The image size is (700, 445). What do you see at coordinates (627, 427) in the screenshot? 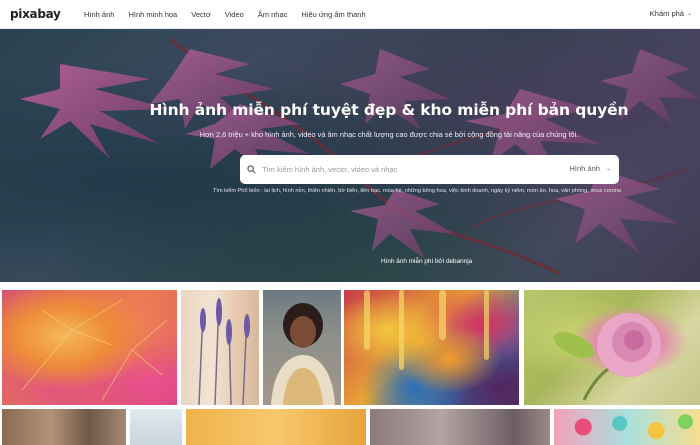
I see `gallery-image-candy` at bounding box center [627, 427].